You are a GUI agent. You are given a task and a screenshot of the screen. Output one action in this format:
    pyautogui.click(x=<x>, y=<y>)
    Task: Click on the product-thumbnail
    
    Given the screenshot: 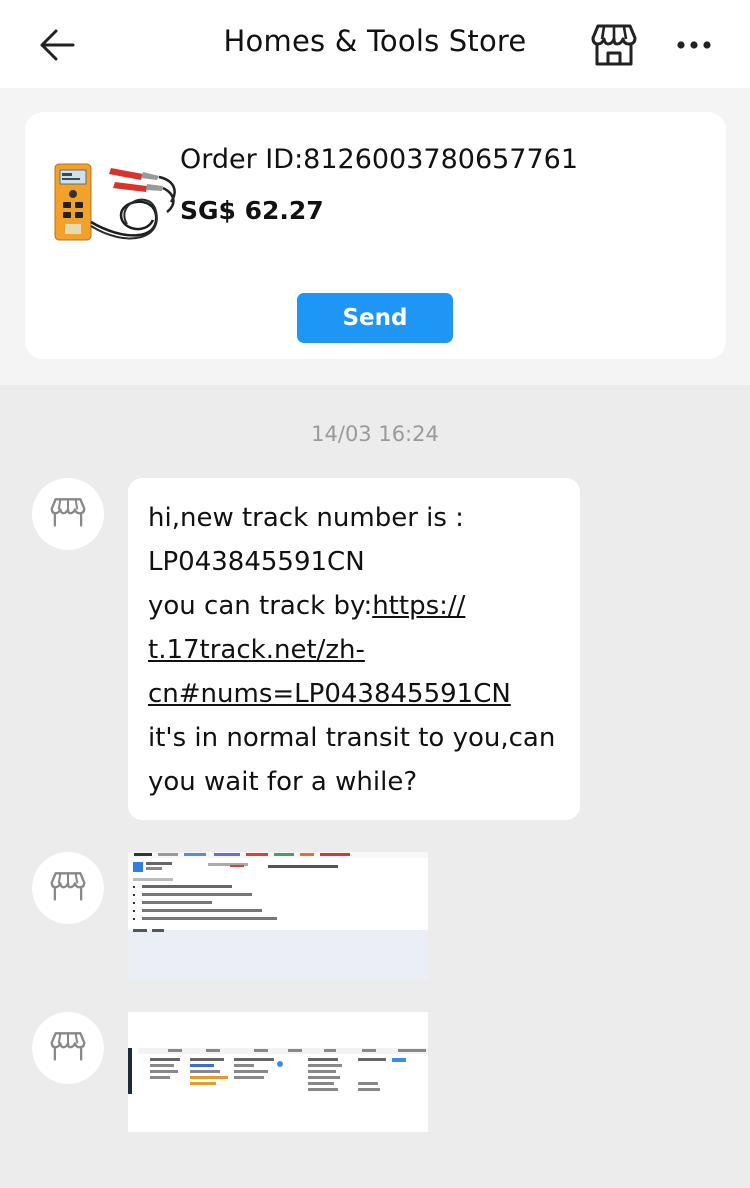 What is the action you would take?
    pyautogui.click(x=119, y=208)
    